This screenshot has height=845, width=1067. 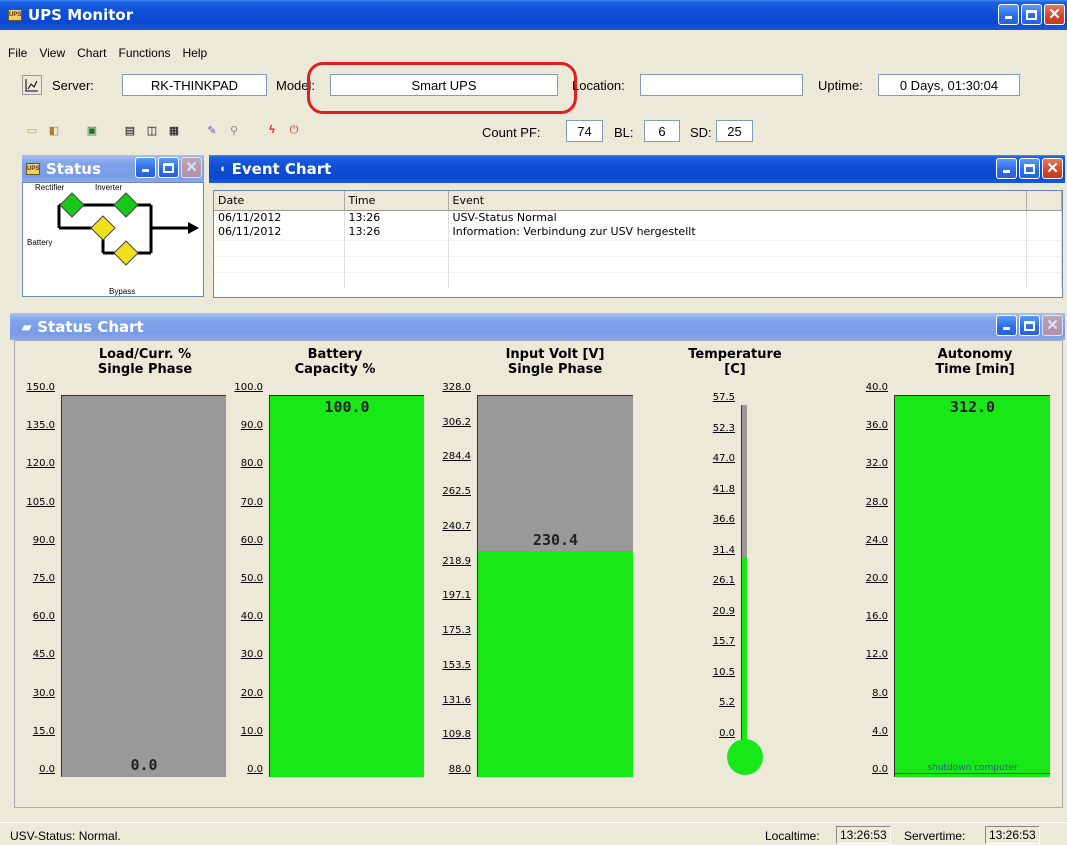 What do you see at coordinates (1029, 168) in the screenshot?
I see `event-maximize-button` at bounding box center [1029, 168].